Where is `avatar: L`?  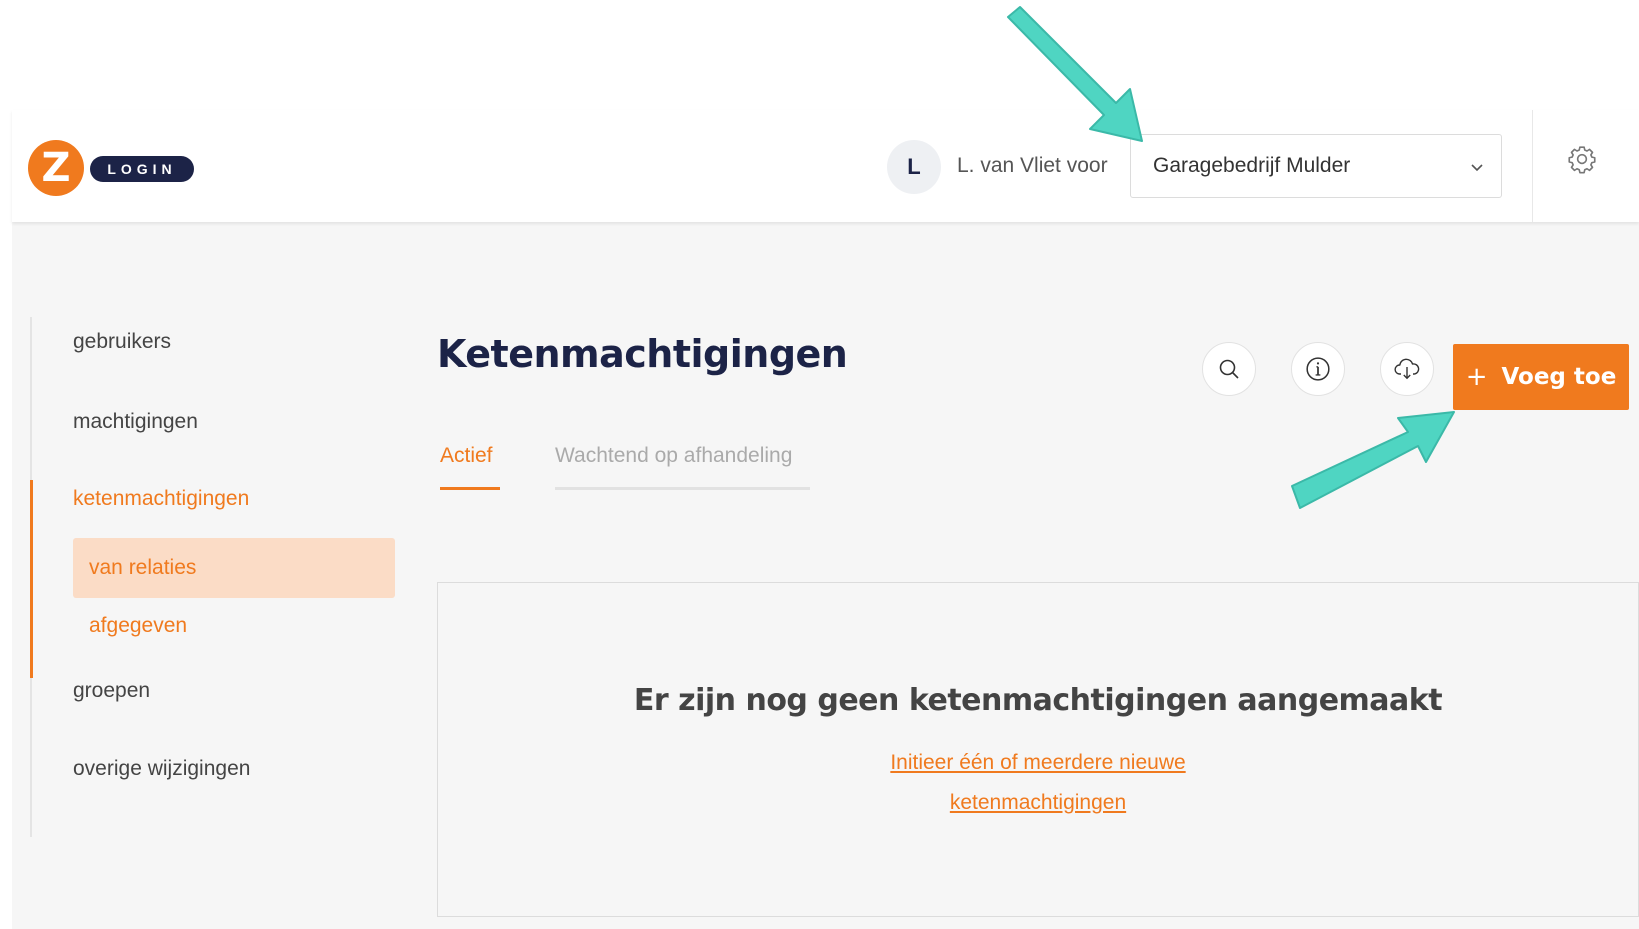
avatar: L is located at coordinates (914, 167).